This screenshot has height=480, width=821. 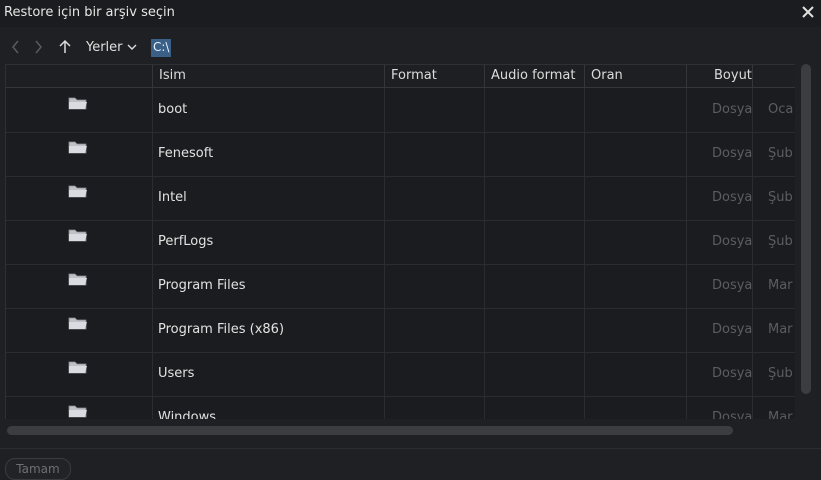 What do you see at coordinates (221, 329) in the screenshot?
I see `file-name: Program Files (x86)` at bounding box center [221, 329].